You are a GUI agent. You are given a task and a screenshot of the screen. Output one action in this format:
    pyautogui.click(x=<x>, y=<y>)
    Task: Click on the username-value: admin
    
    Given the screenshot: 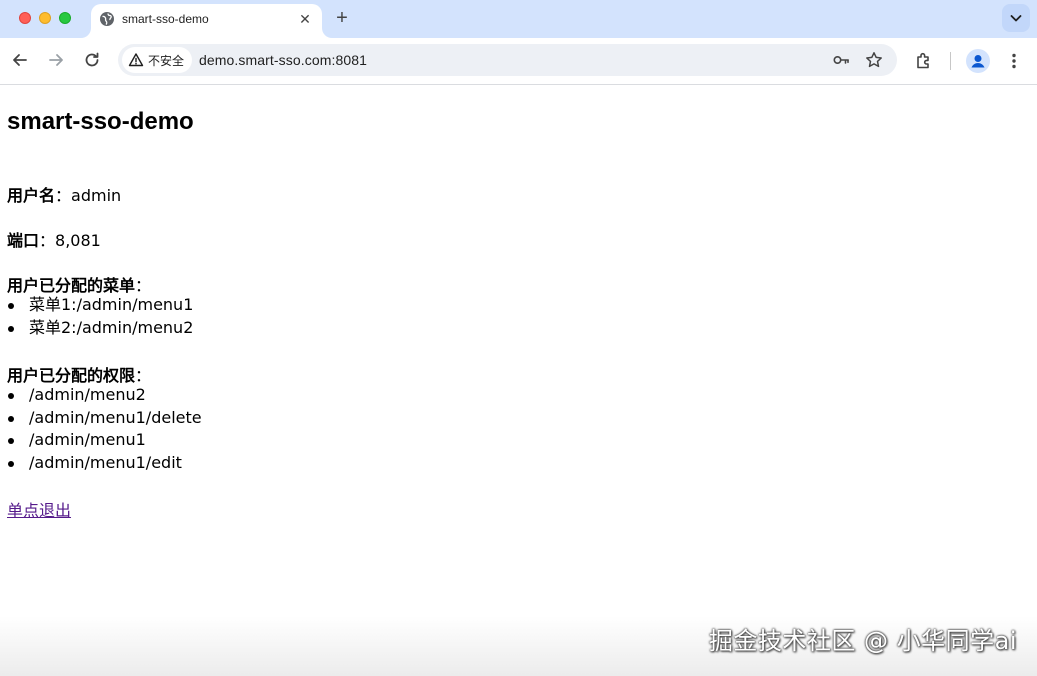 What is the action you would take?
    pyautogui.click(x=96, y=195)
    